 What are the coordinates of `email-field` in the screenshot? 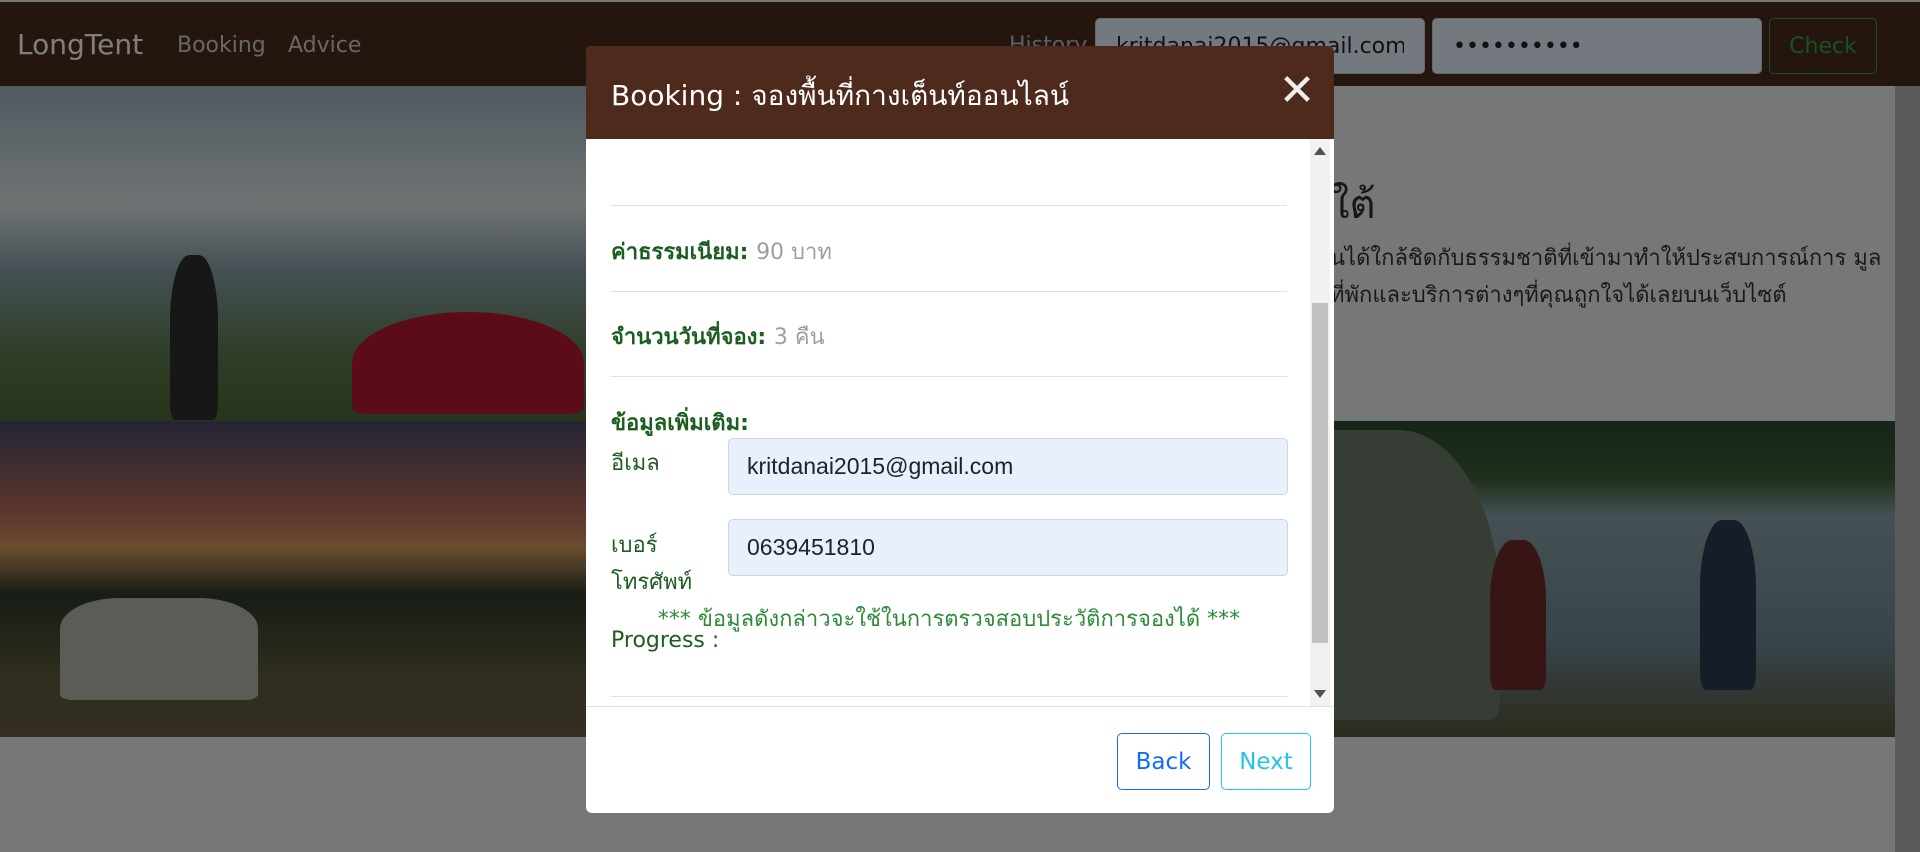 It's located at (1008, 466).